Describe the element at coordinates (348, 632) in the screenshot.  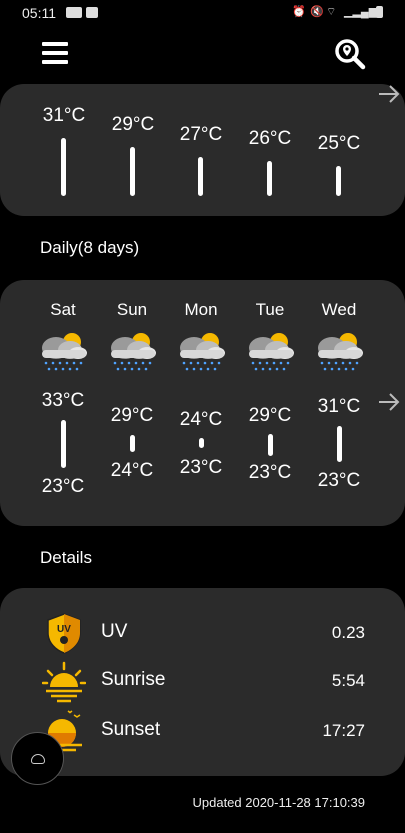
I see `detail-value: 0.23` at that location.